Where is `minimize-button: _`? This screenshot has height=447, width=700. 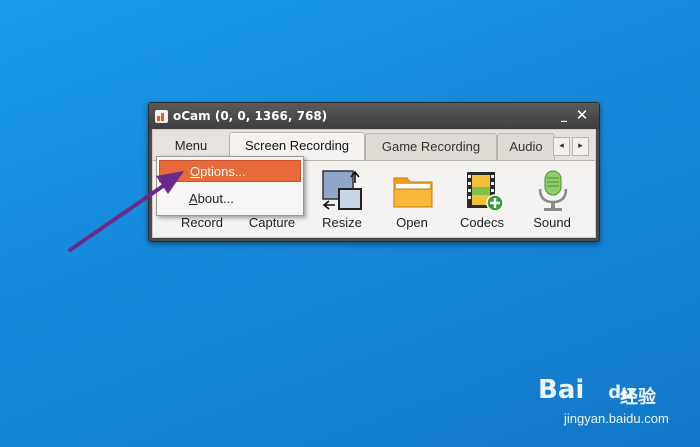
minimize-button: _ is located at coordinates (564, 115).